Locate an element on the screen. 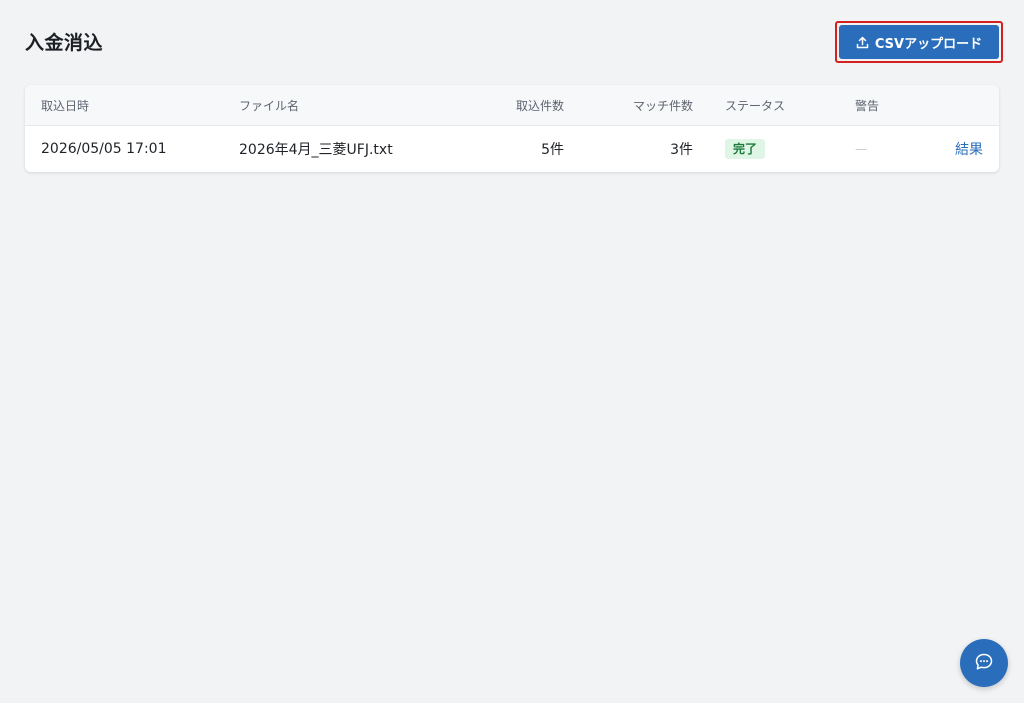 The image size is (1024, 703). upload-icon is located at coordinates (862, 42).